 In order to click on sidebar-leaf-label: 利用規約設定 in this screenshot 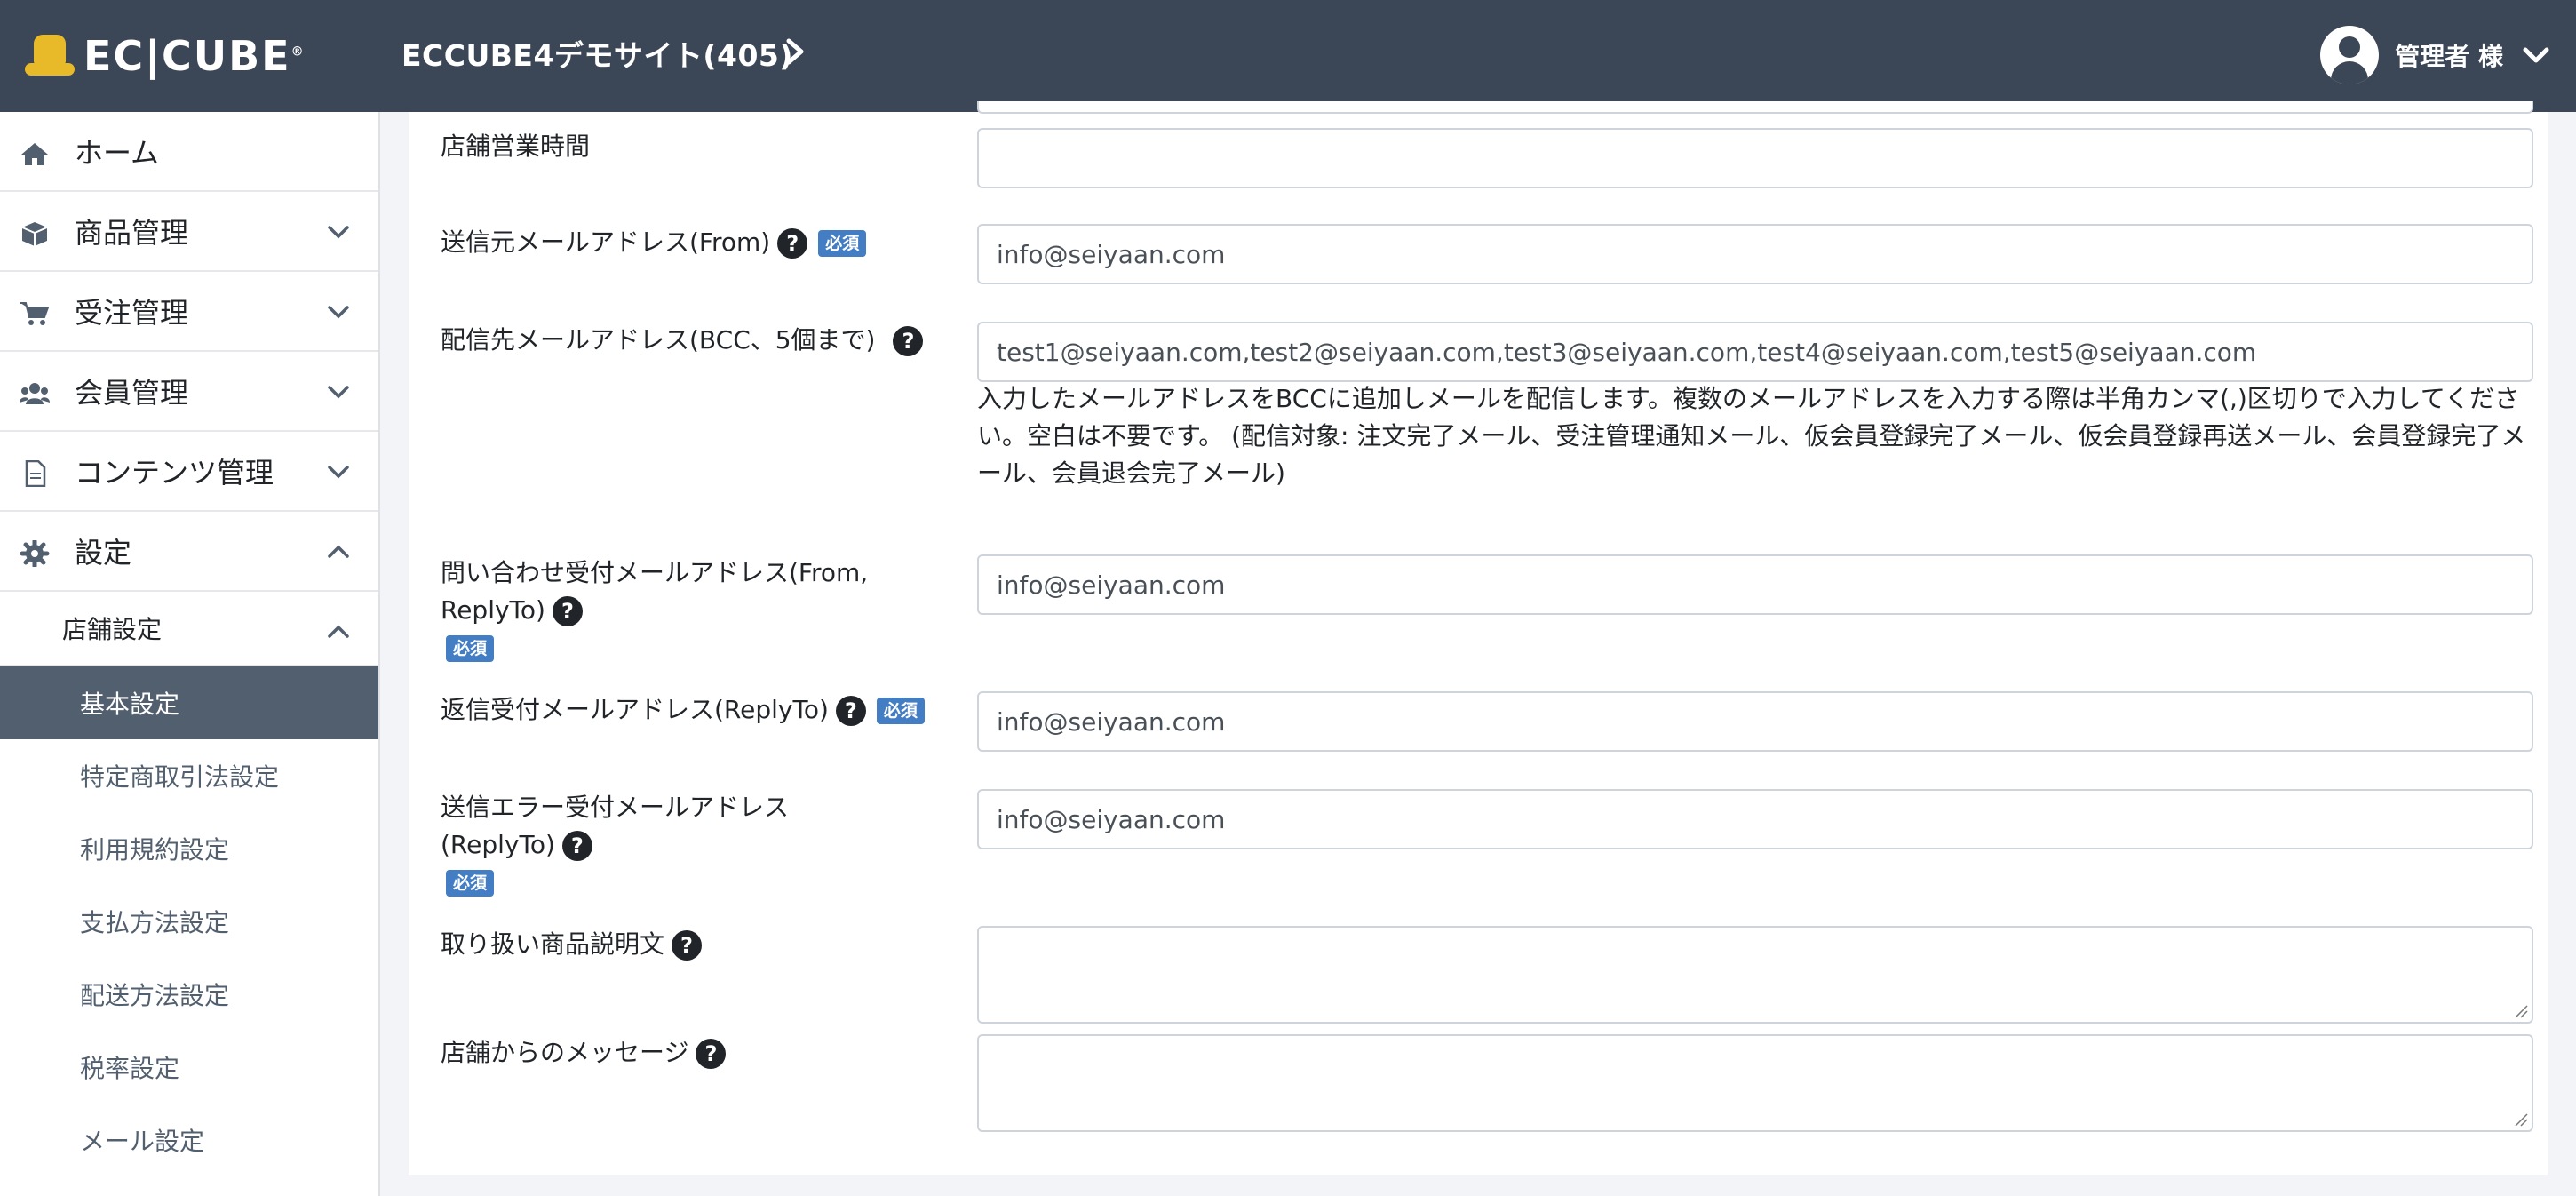, I will do `click(155, 850)`.